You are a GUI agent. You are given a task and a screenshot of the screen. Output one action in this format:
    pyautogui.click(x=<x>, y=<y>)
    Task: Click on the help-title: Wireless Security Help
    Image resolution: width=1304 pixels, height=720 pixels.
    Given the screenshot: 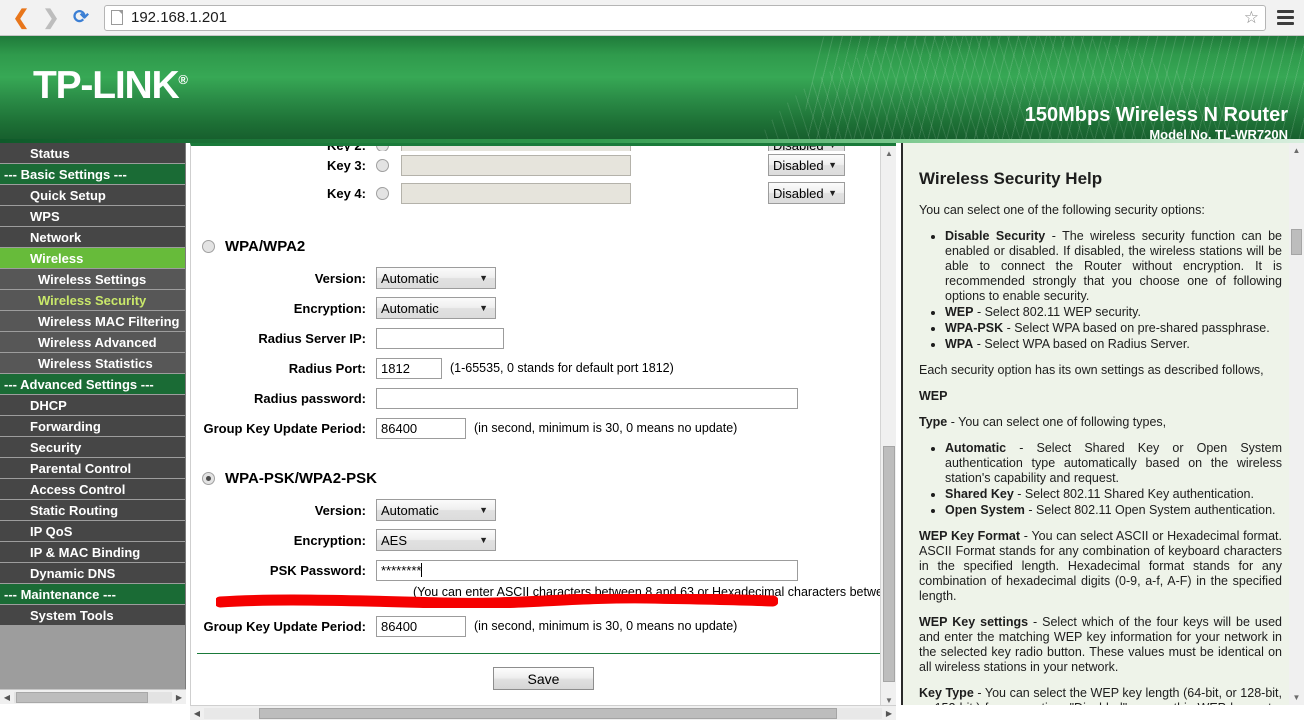 What is the action you would take?
    pyautogui.click(x=1011, y=178)
    